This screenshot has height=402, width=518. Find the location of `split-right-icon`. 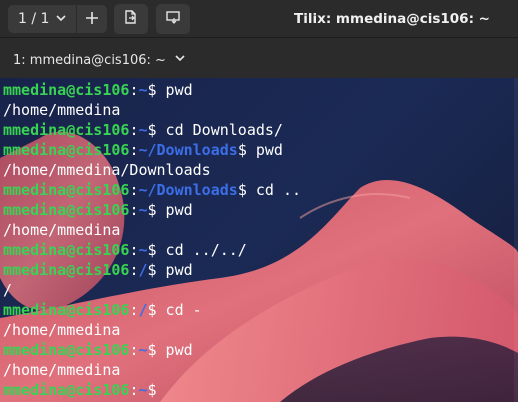

split-right-icon is located at coordinates (131, 19).